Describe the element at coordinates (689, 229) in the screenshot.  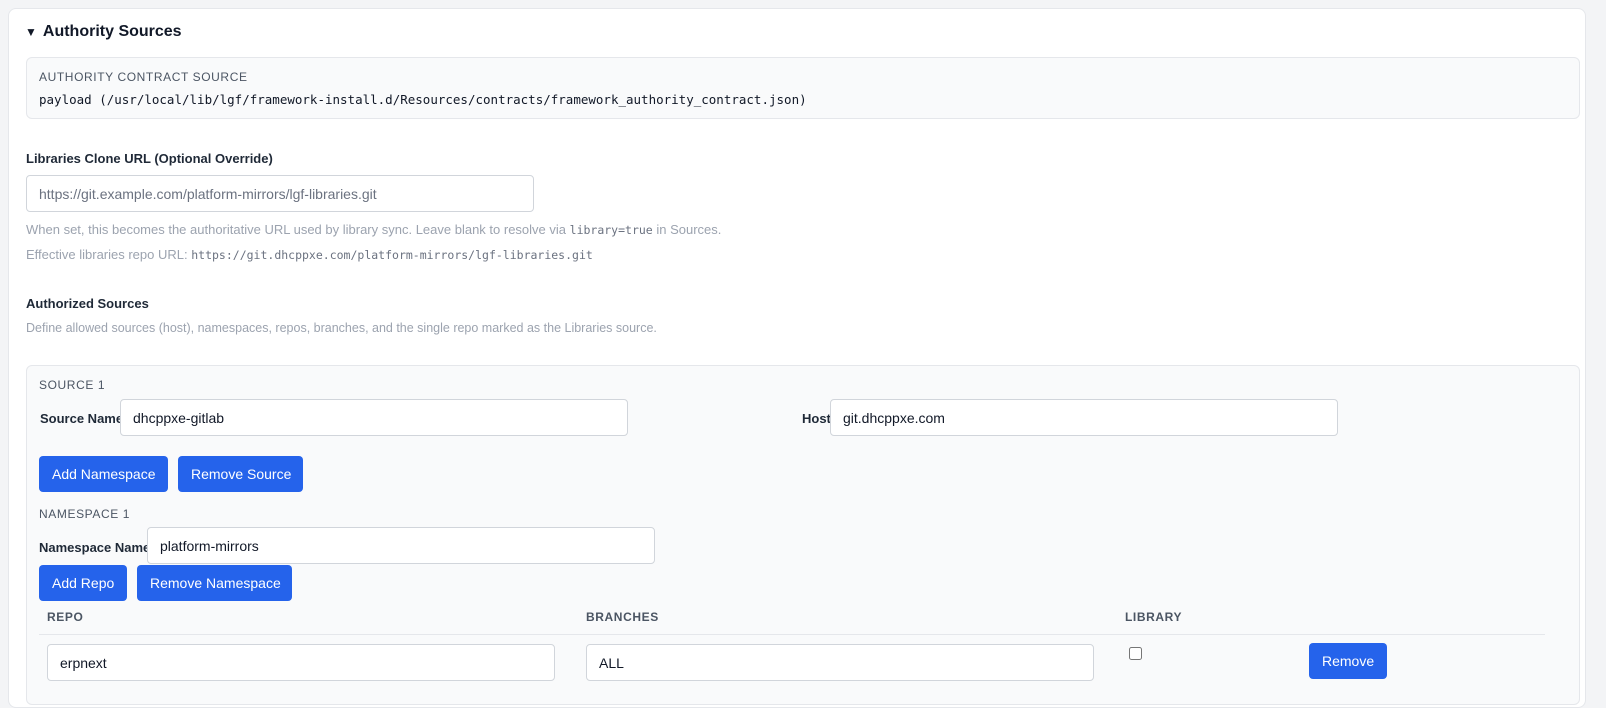
I see `libraries-help-suffix: in Sources.` at that location.